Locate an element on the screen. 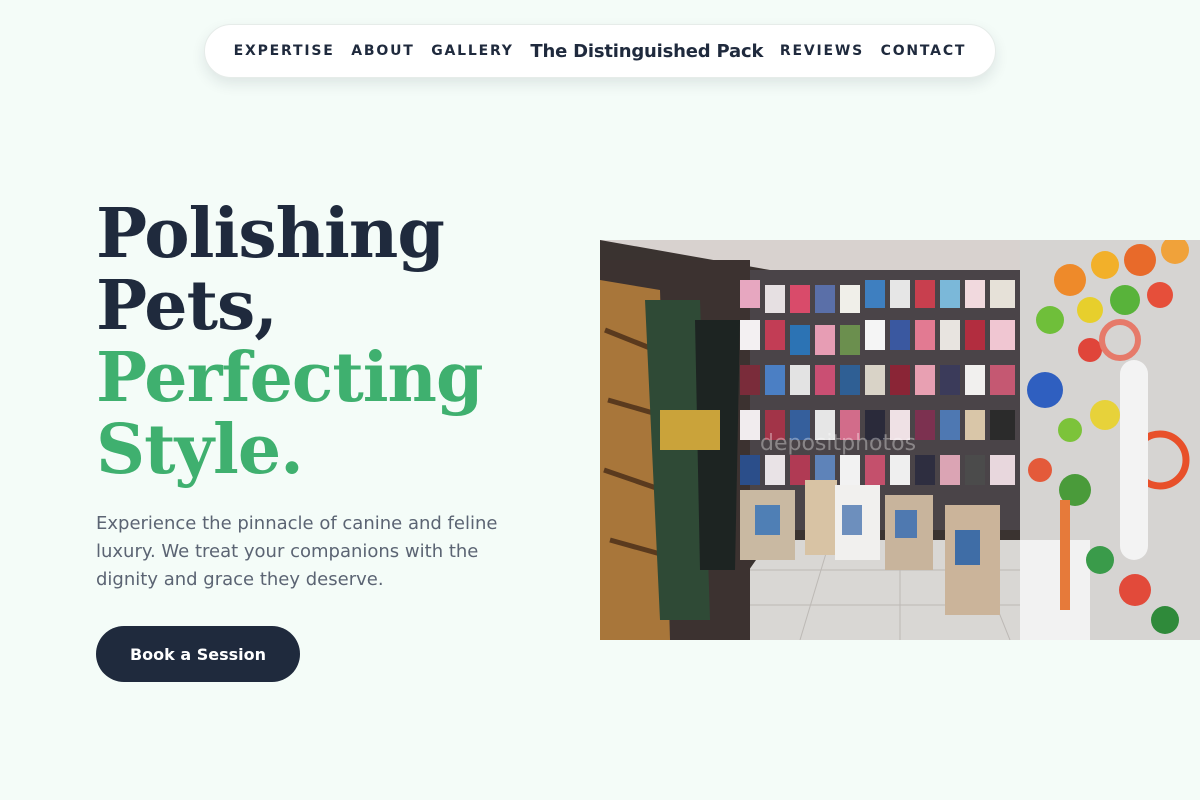 This screenshot has height=800, width=1200. nav-link-gallery: GALLERY is located at coordinates (472, 51).